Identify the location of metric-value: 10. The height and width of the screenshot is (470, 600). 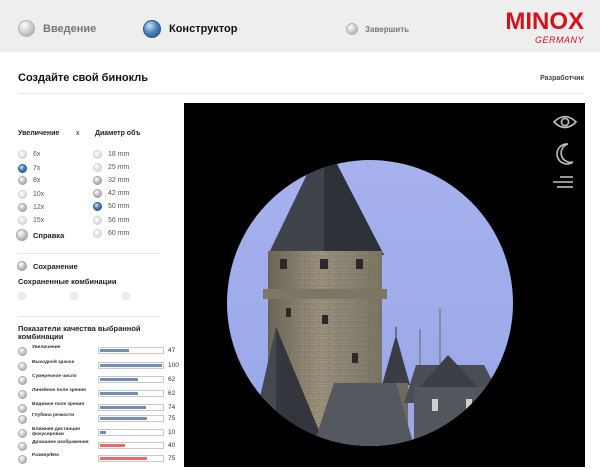
(172, 432).